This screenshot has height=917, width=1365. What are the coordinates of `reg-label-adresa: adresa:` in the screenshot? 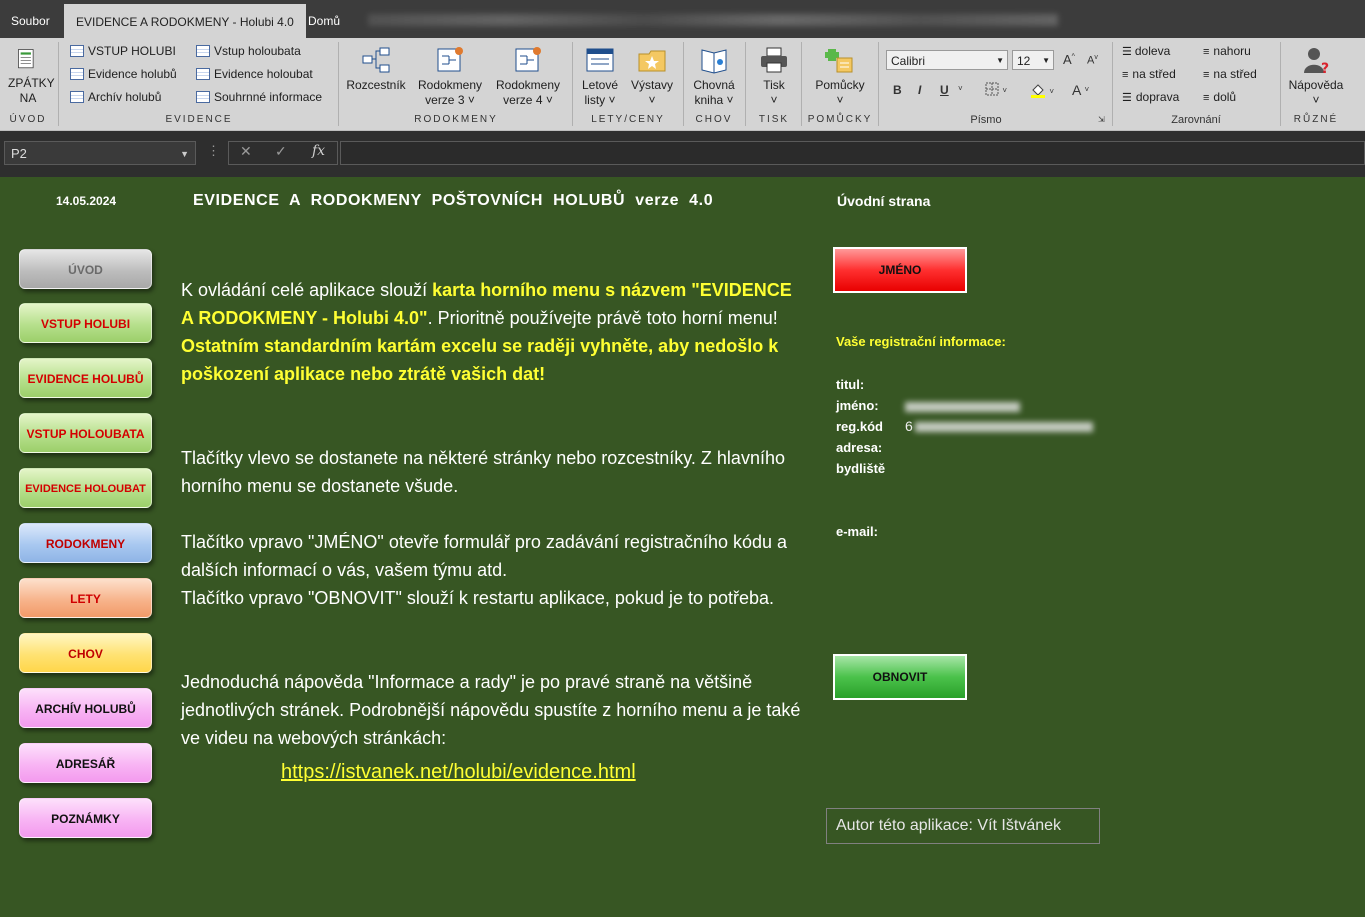 It's located at (859, 447).